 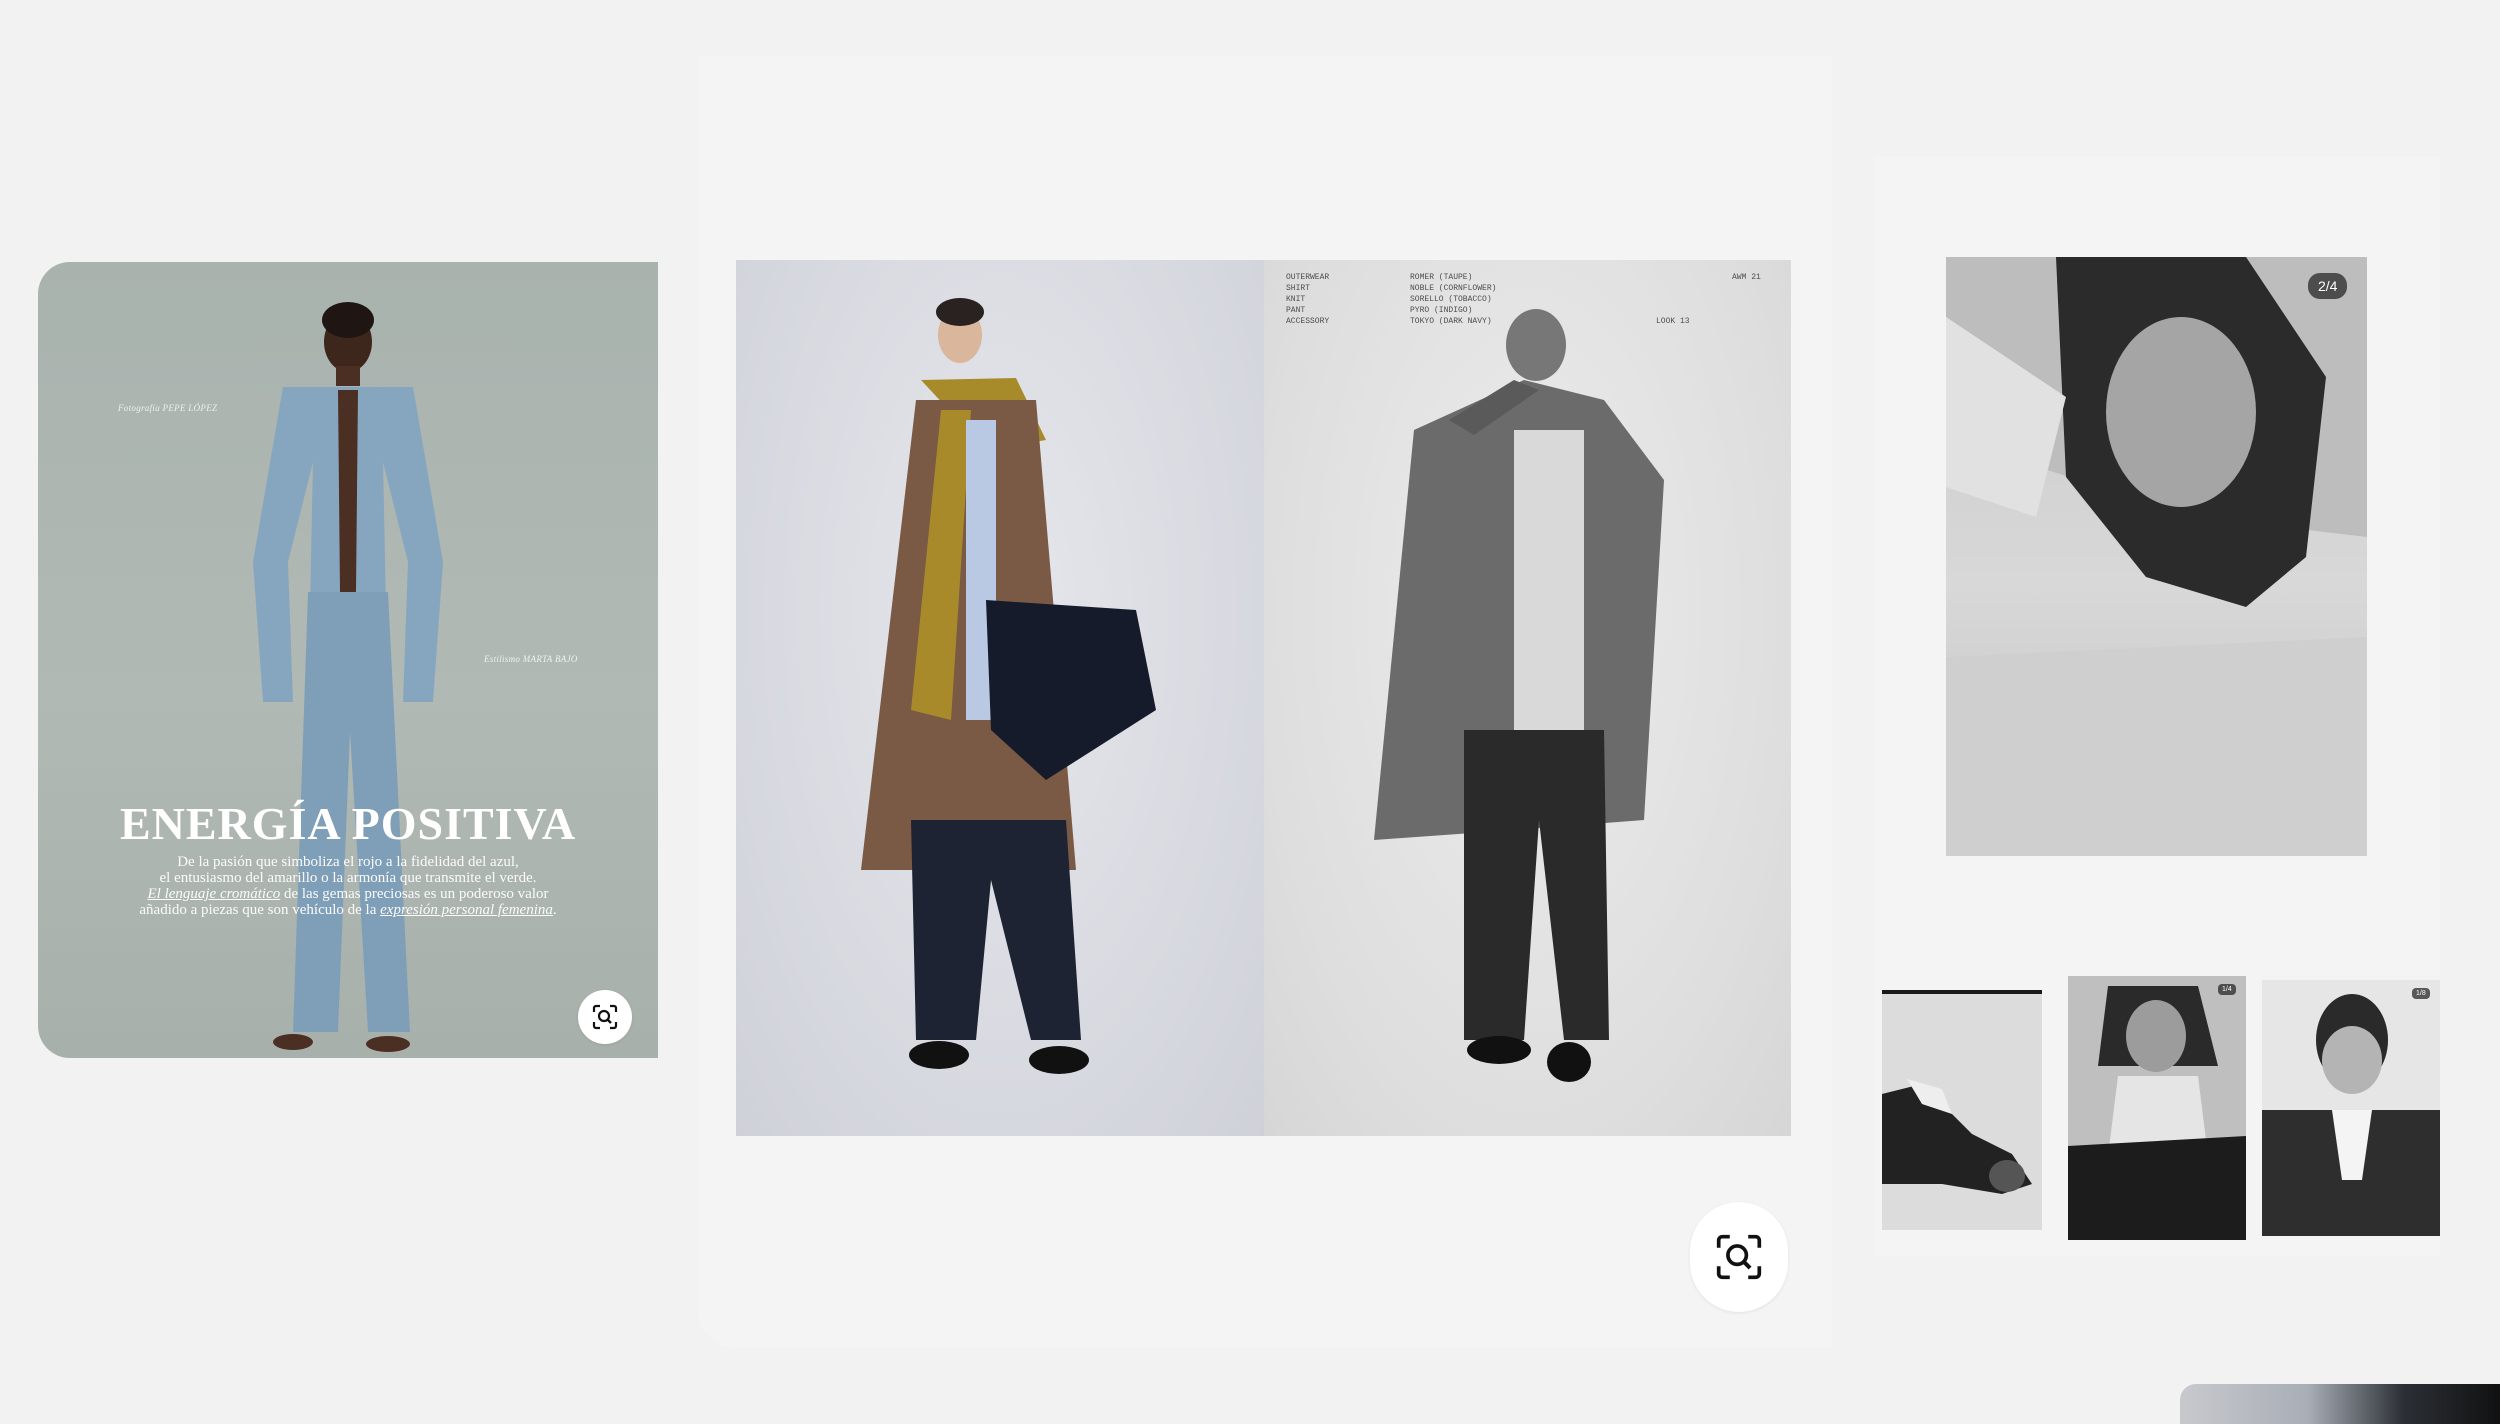 I want to click on portrait-wet-hair-image: 2/4, so click(x=2156, y=556).